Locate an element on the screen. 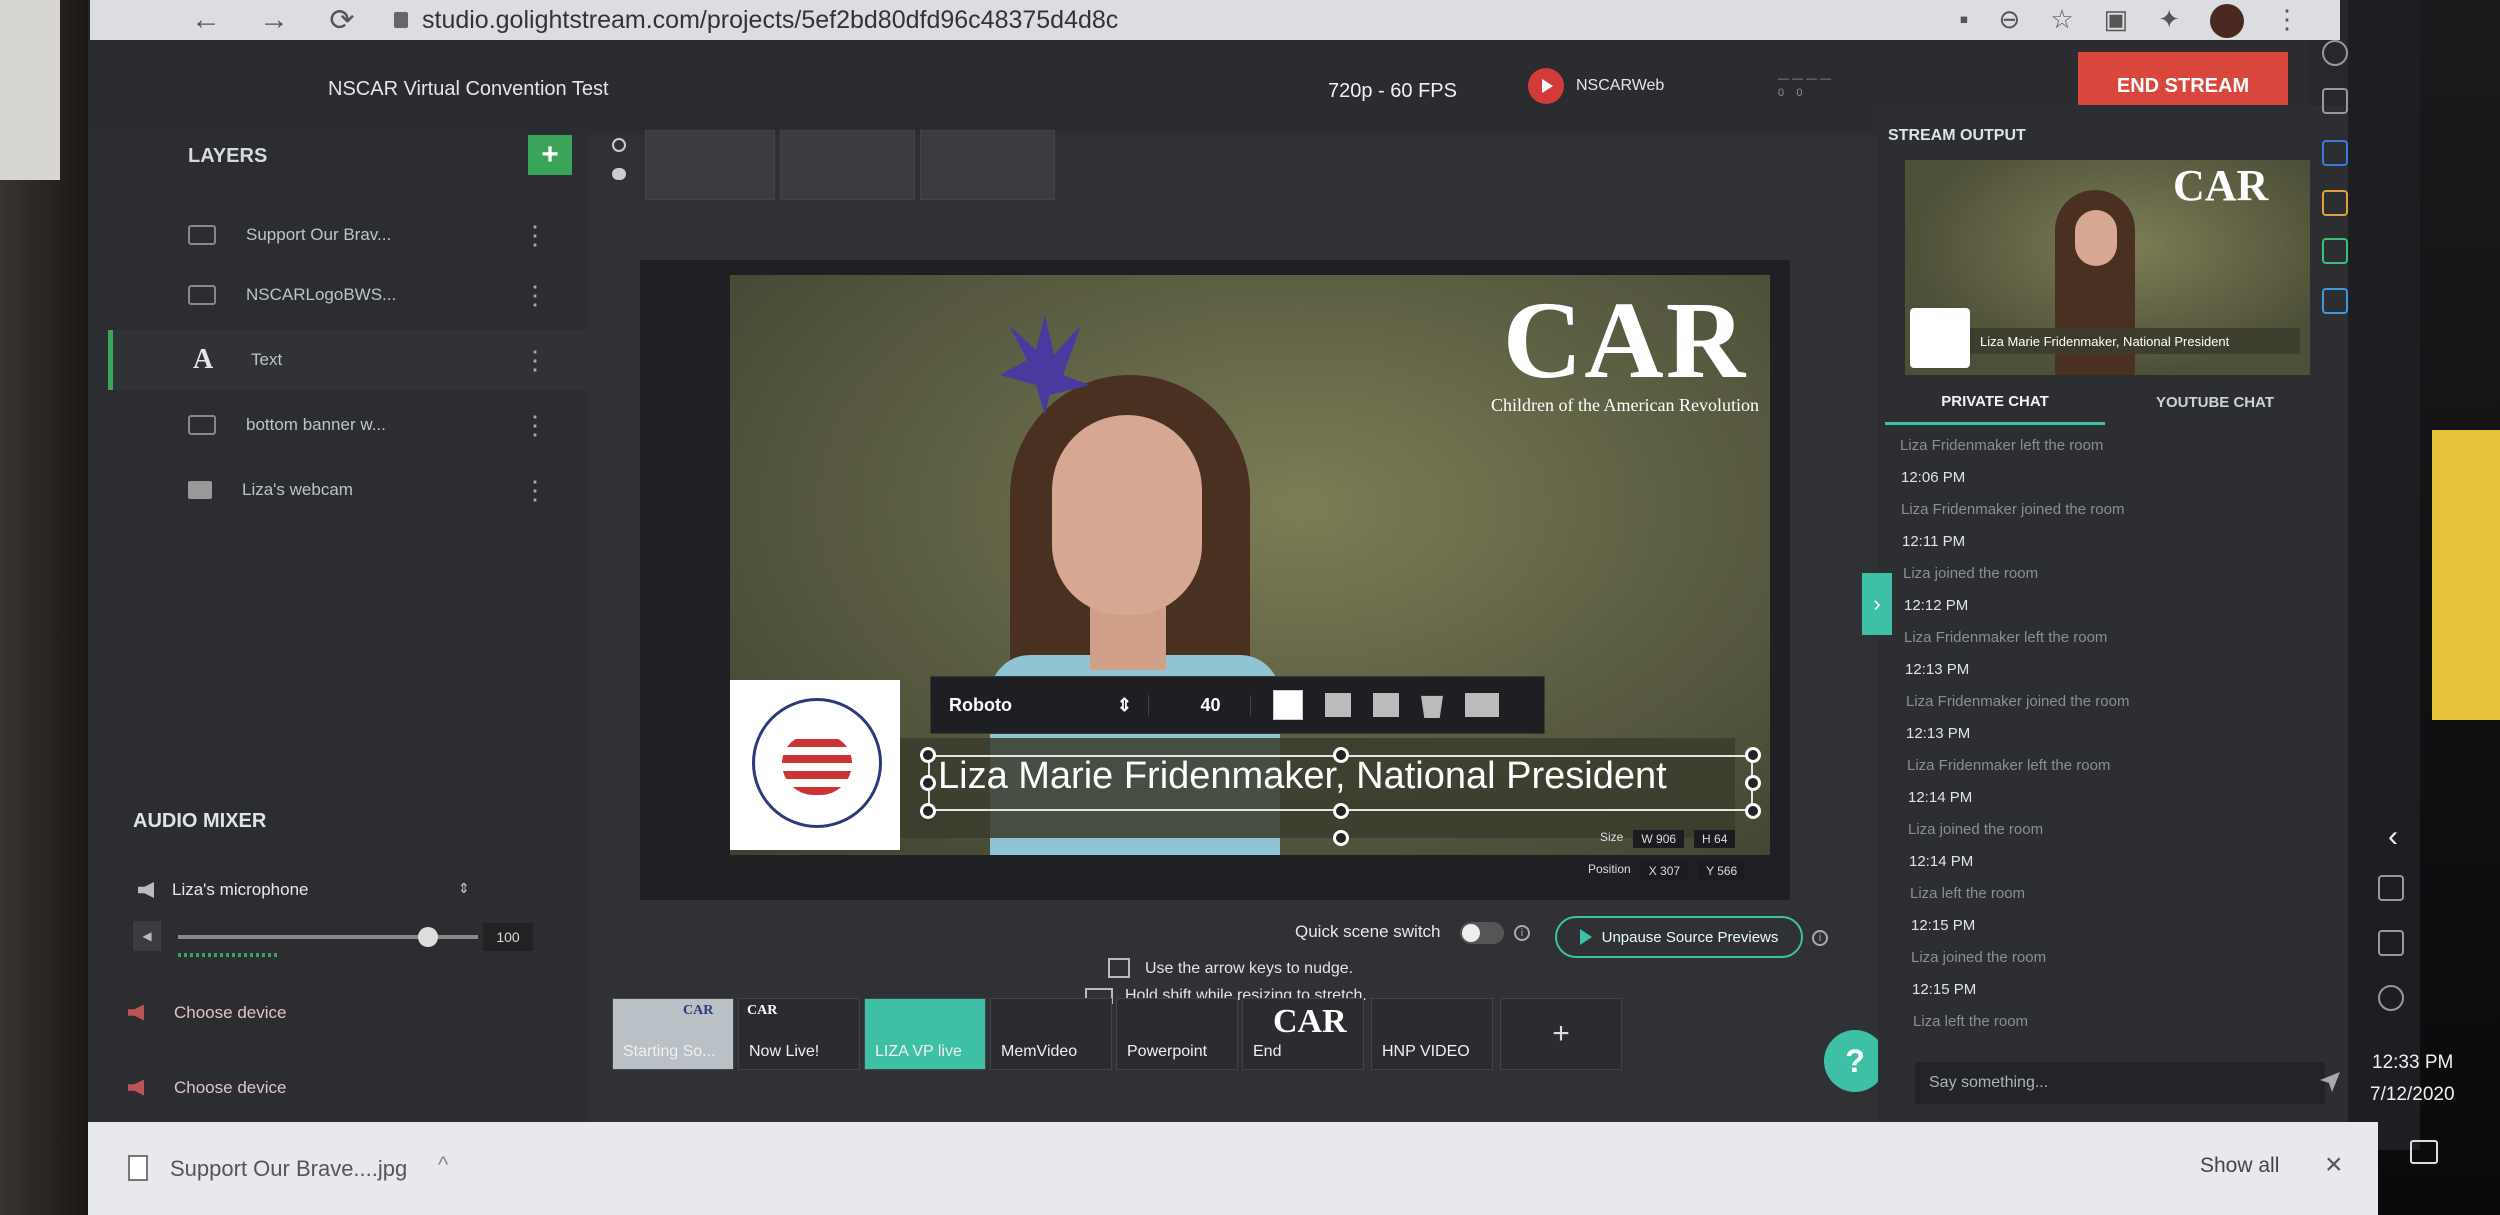 Image resolution: width=2500 pixels, height=1215 pixels. back-arrow-icon: ← is located at coordinates (206, 20).